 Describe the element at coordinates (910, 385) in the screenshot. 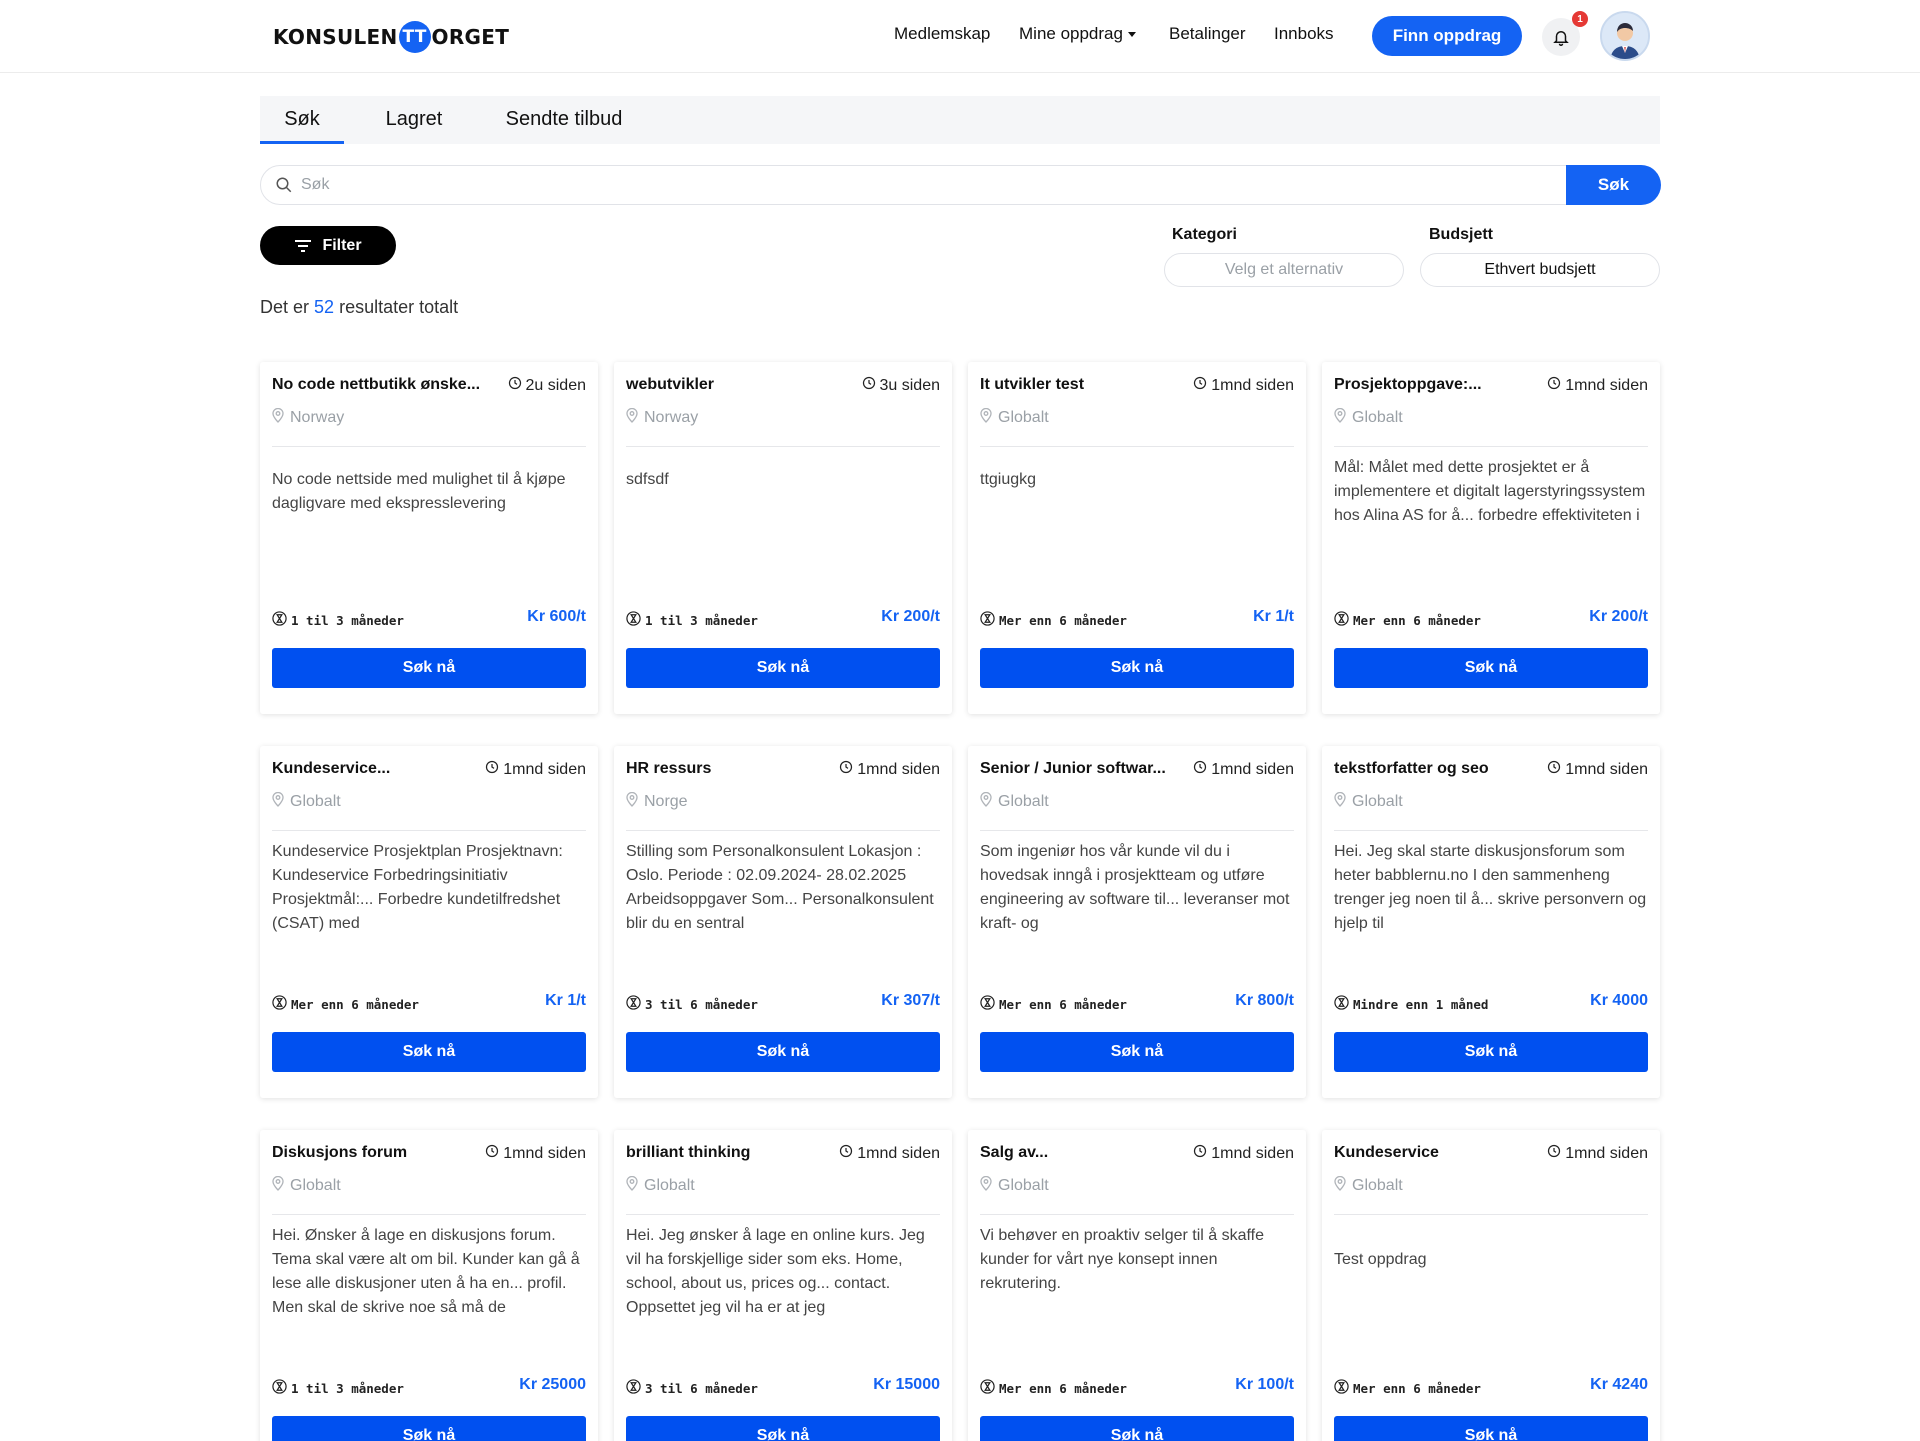

I see `posted-time-label: 3u siden` at that location.